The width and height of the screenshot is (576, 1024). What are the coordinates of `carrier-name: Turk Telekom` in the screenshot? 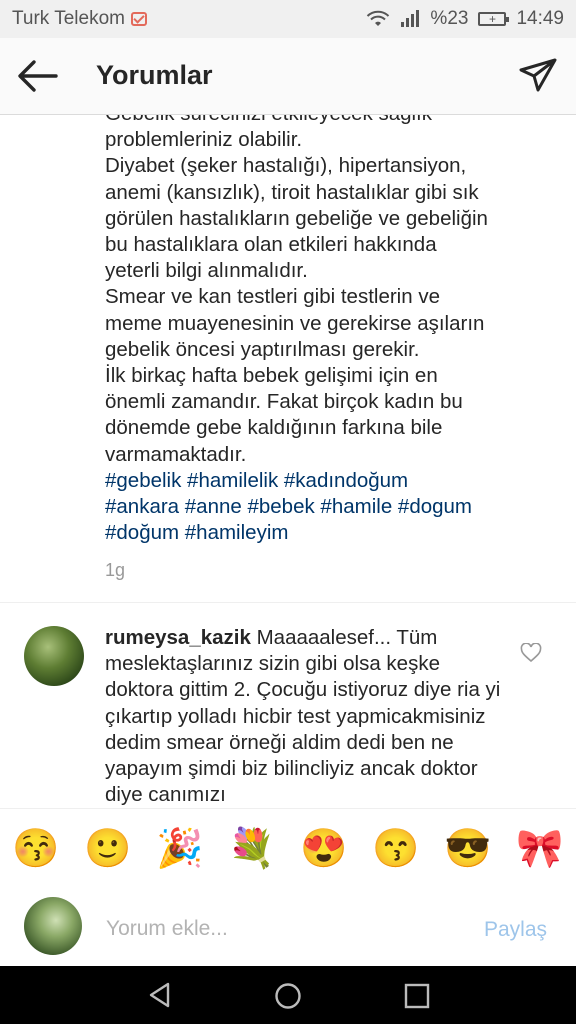 It's located at (68, 18).